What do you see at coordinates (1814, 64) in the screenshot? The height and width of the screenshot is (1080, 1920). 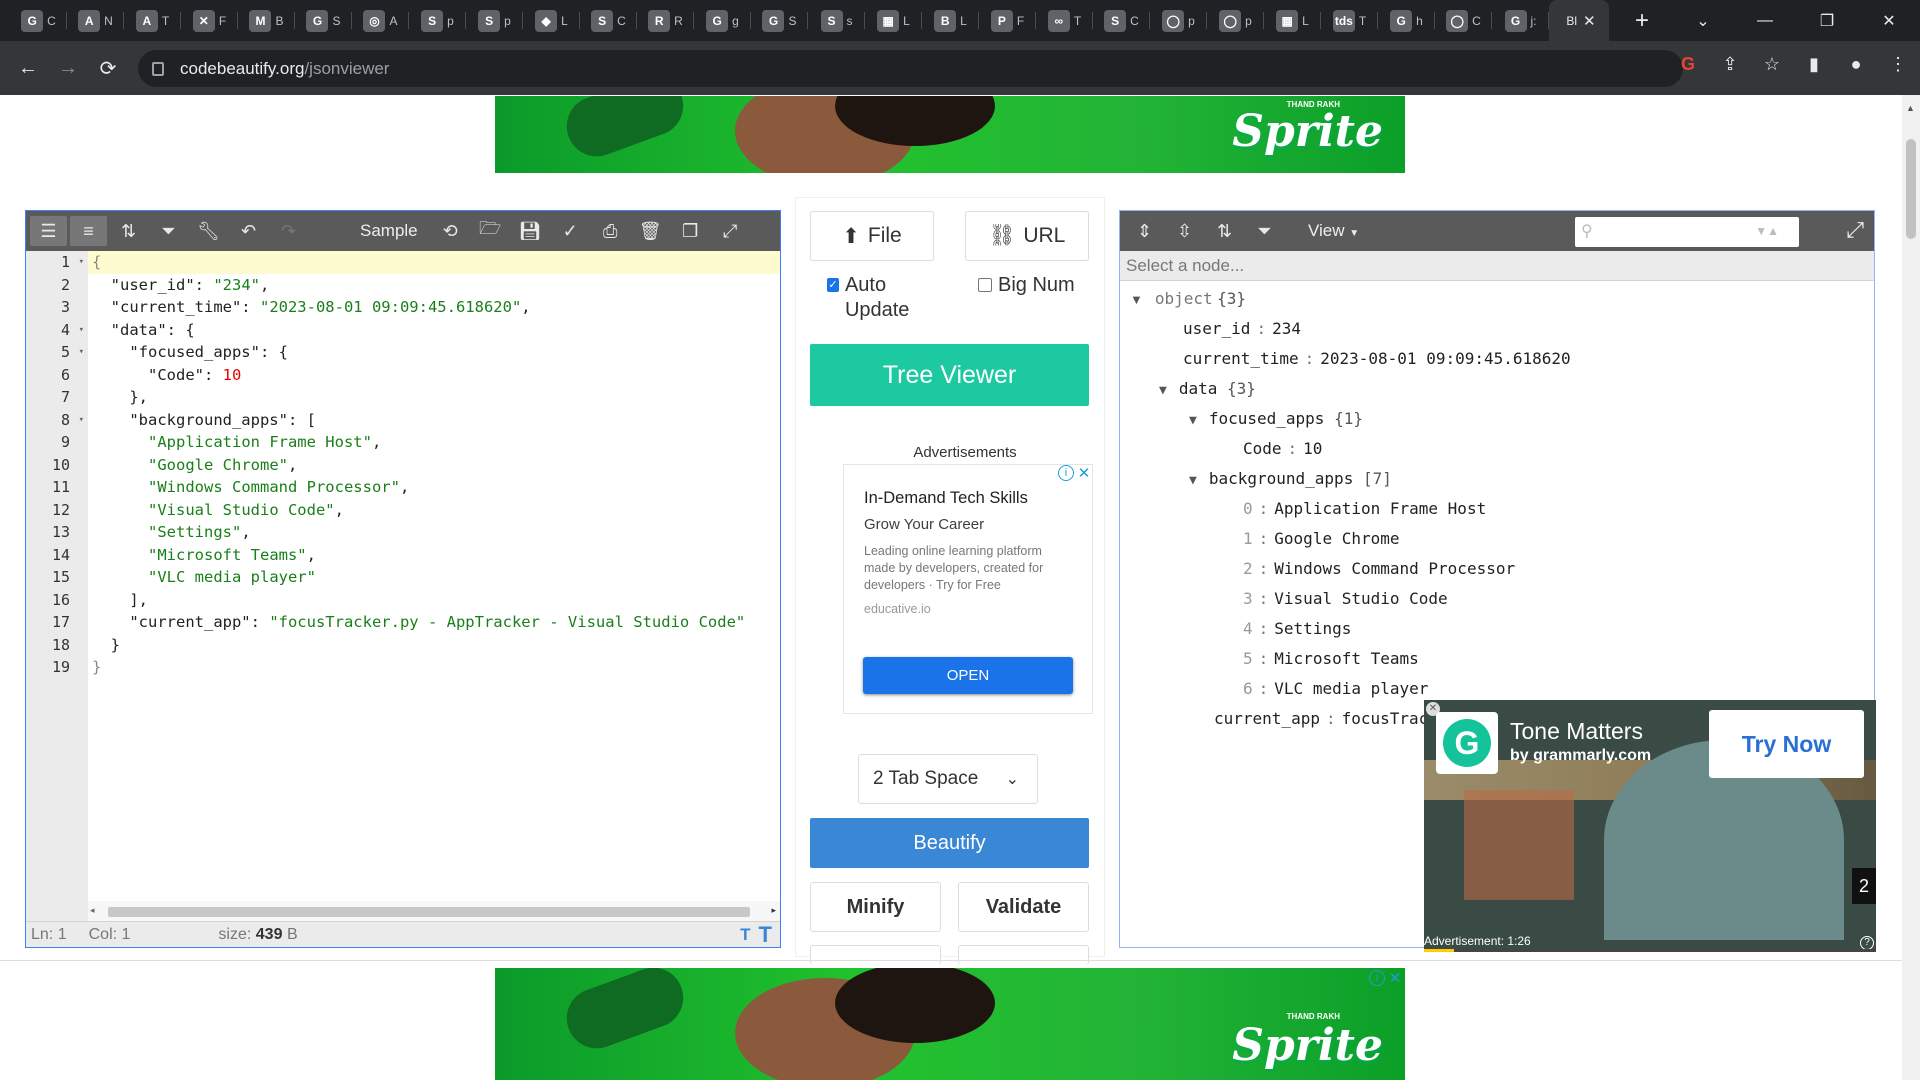 I see `side-panel-icon: ▮` at bounding box center [1814, 64].